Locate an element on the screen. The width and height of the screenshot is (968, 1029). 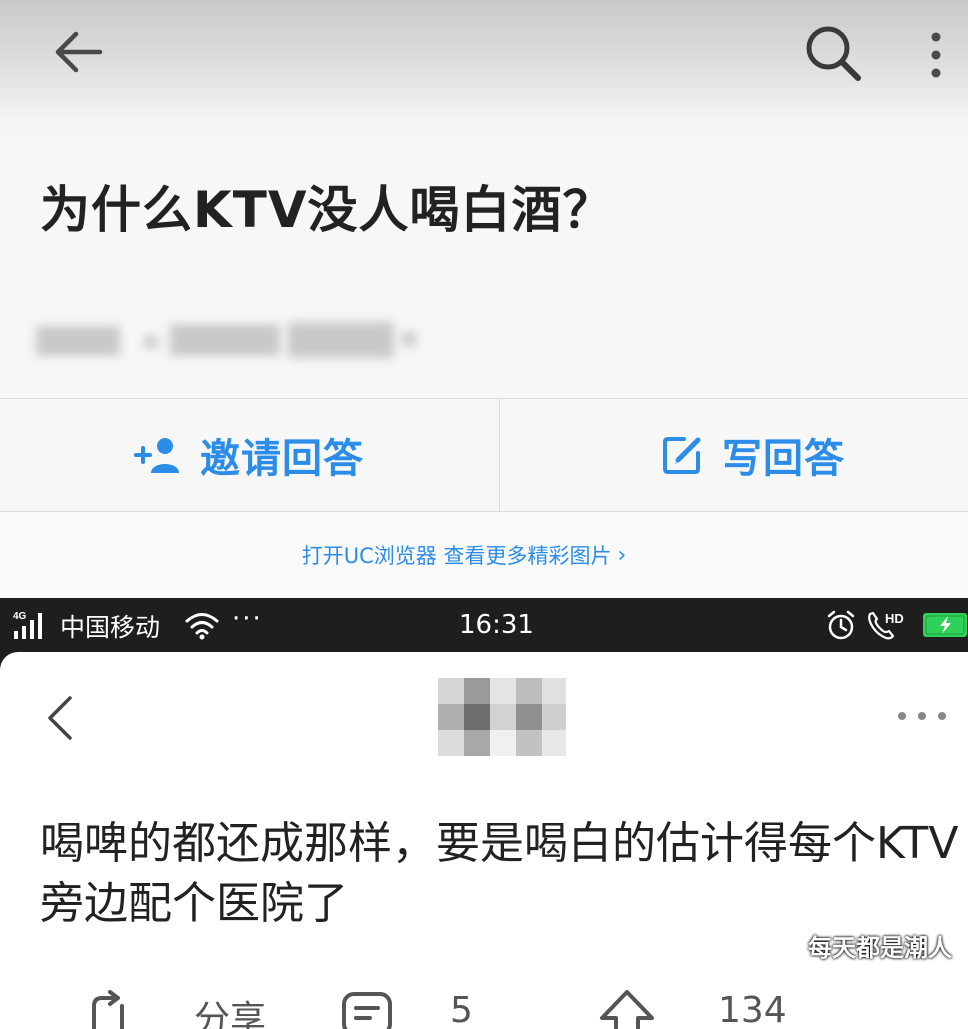
share-icon is located at coordinates (111, 1009).